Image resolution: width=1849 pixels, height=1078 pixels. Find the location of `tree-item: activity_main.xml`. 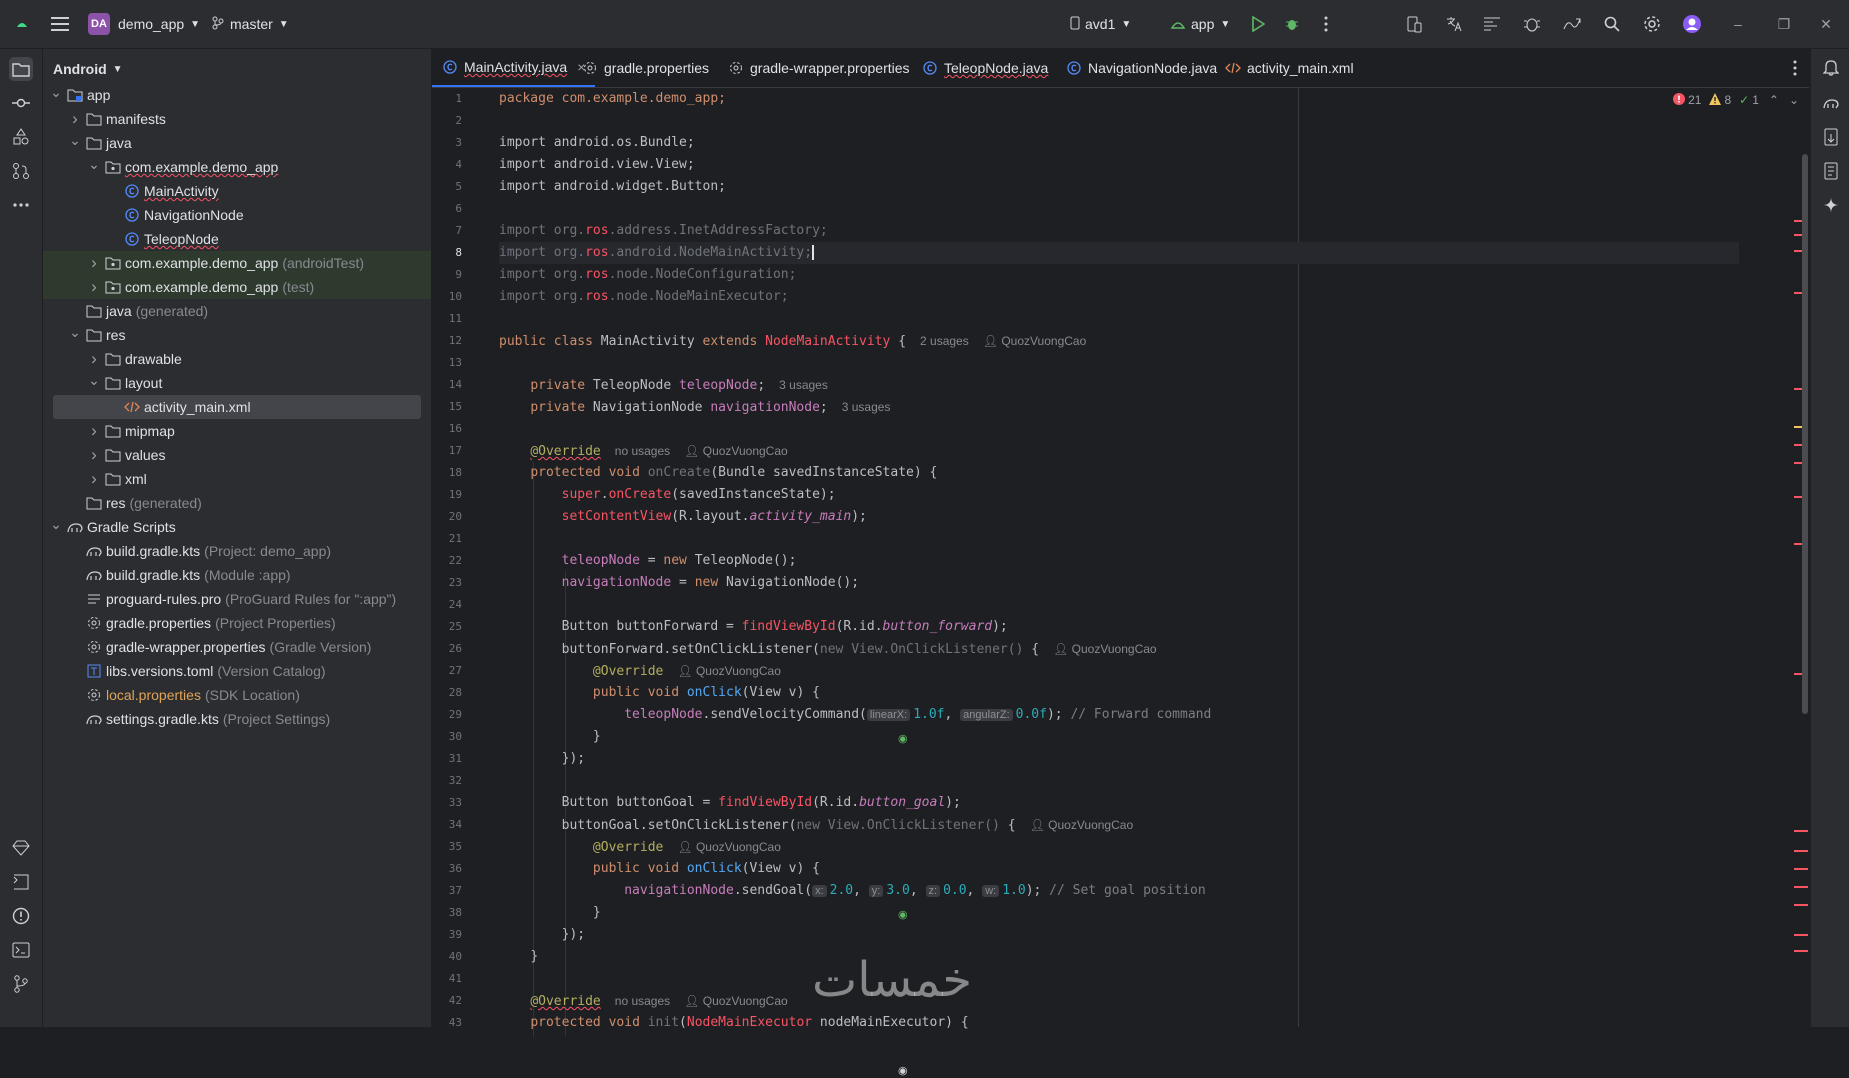

tree-item: activity_main.xml is located at coordinates (237, 407).